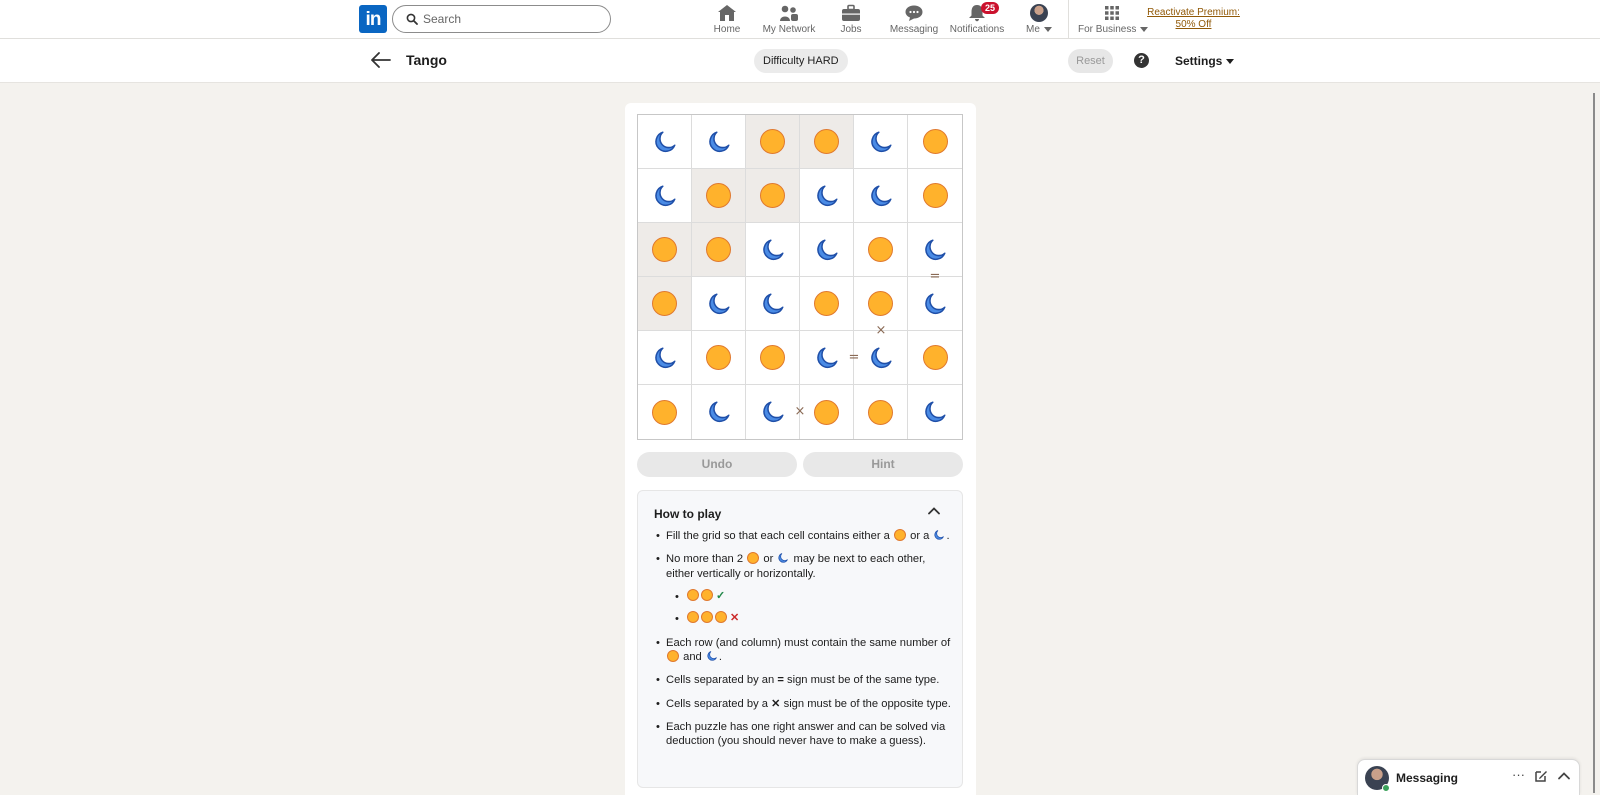 The image size is (1600, 795). Describe the element at coordinates (780, 680) in the screenshot. I see `equal-sign-icon: =` at that location.